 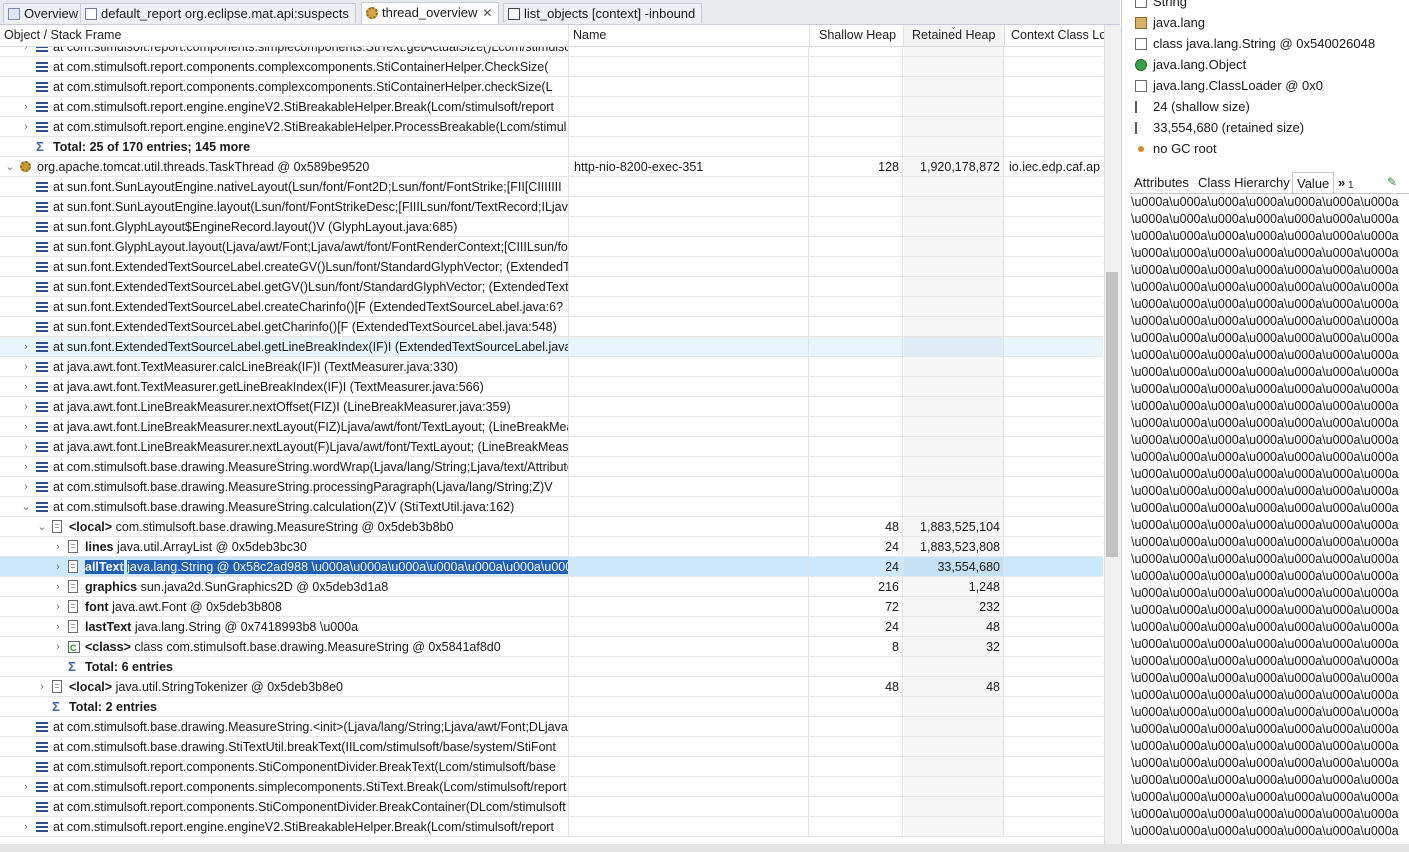 What do you see at coordinates (1055, 35) in the screenshot?
I see `column-context-class-loader: Context Class Lo` at bounding box center [1055, 35].